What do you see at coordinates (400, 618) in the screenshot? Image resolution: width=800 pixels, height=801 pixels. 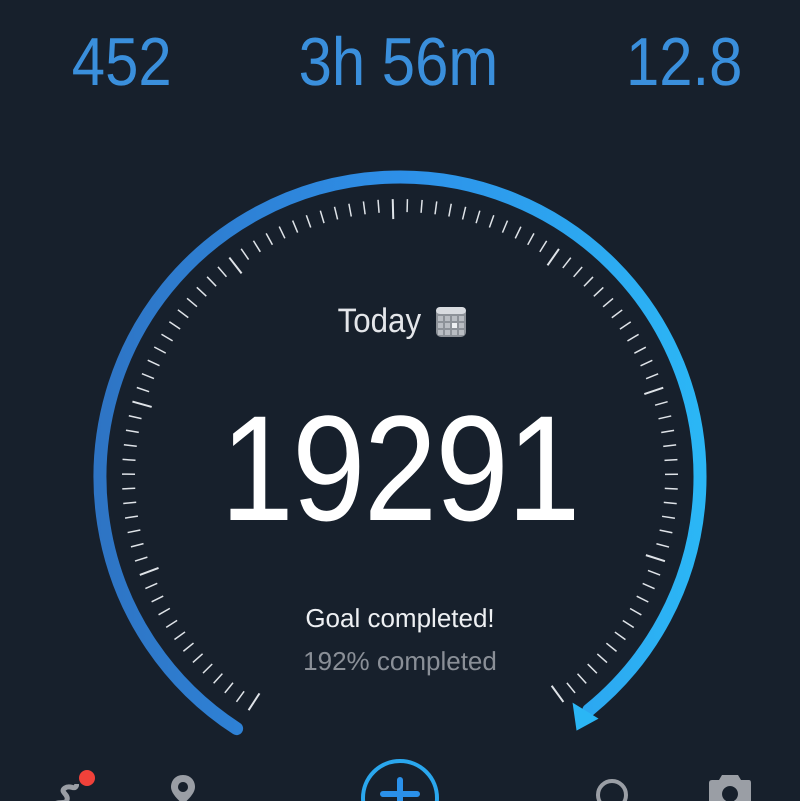 I see `goal-status: Goal completed!` at bounding box center [400, 618].